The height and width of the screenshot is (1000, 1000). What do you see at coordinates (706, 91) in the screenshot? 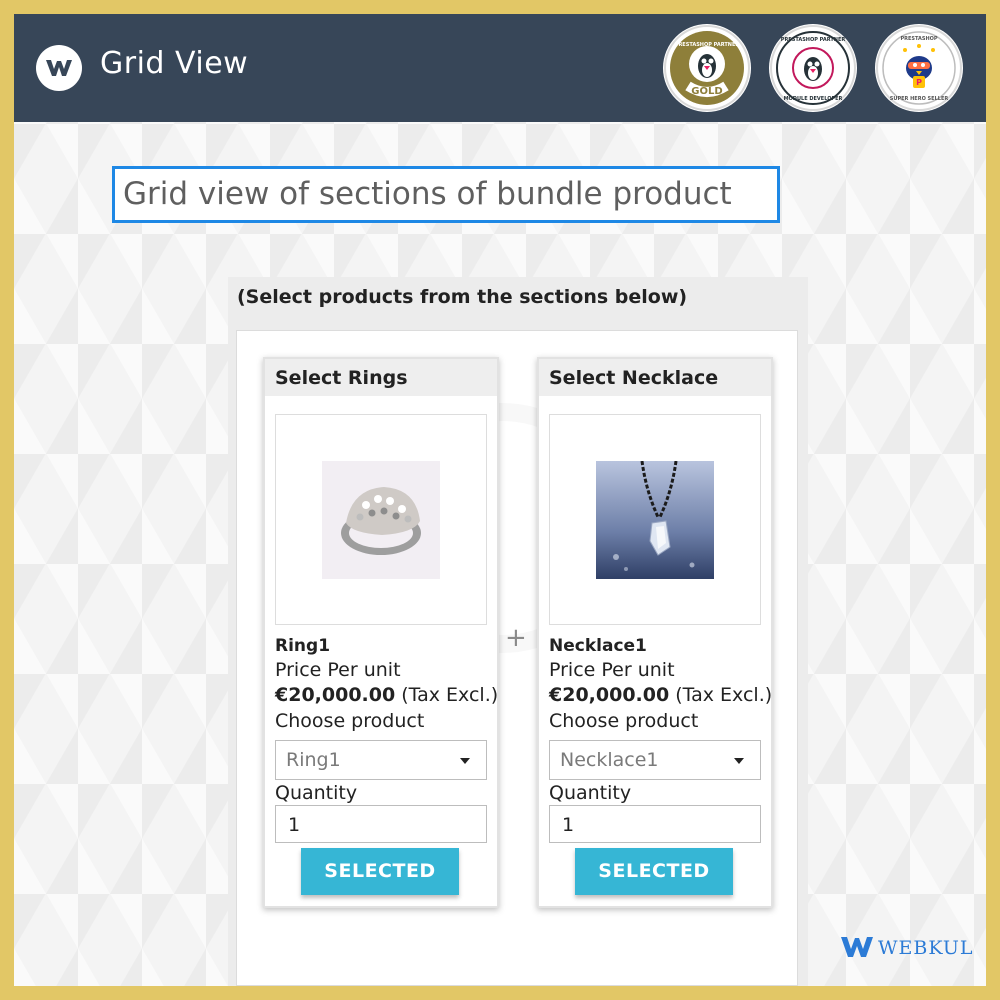
I see `gold-badge-label: GOLD` at bounding box center [706, 91].